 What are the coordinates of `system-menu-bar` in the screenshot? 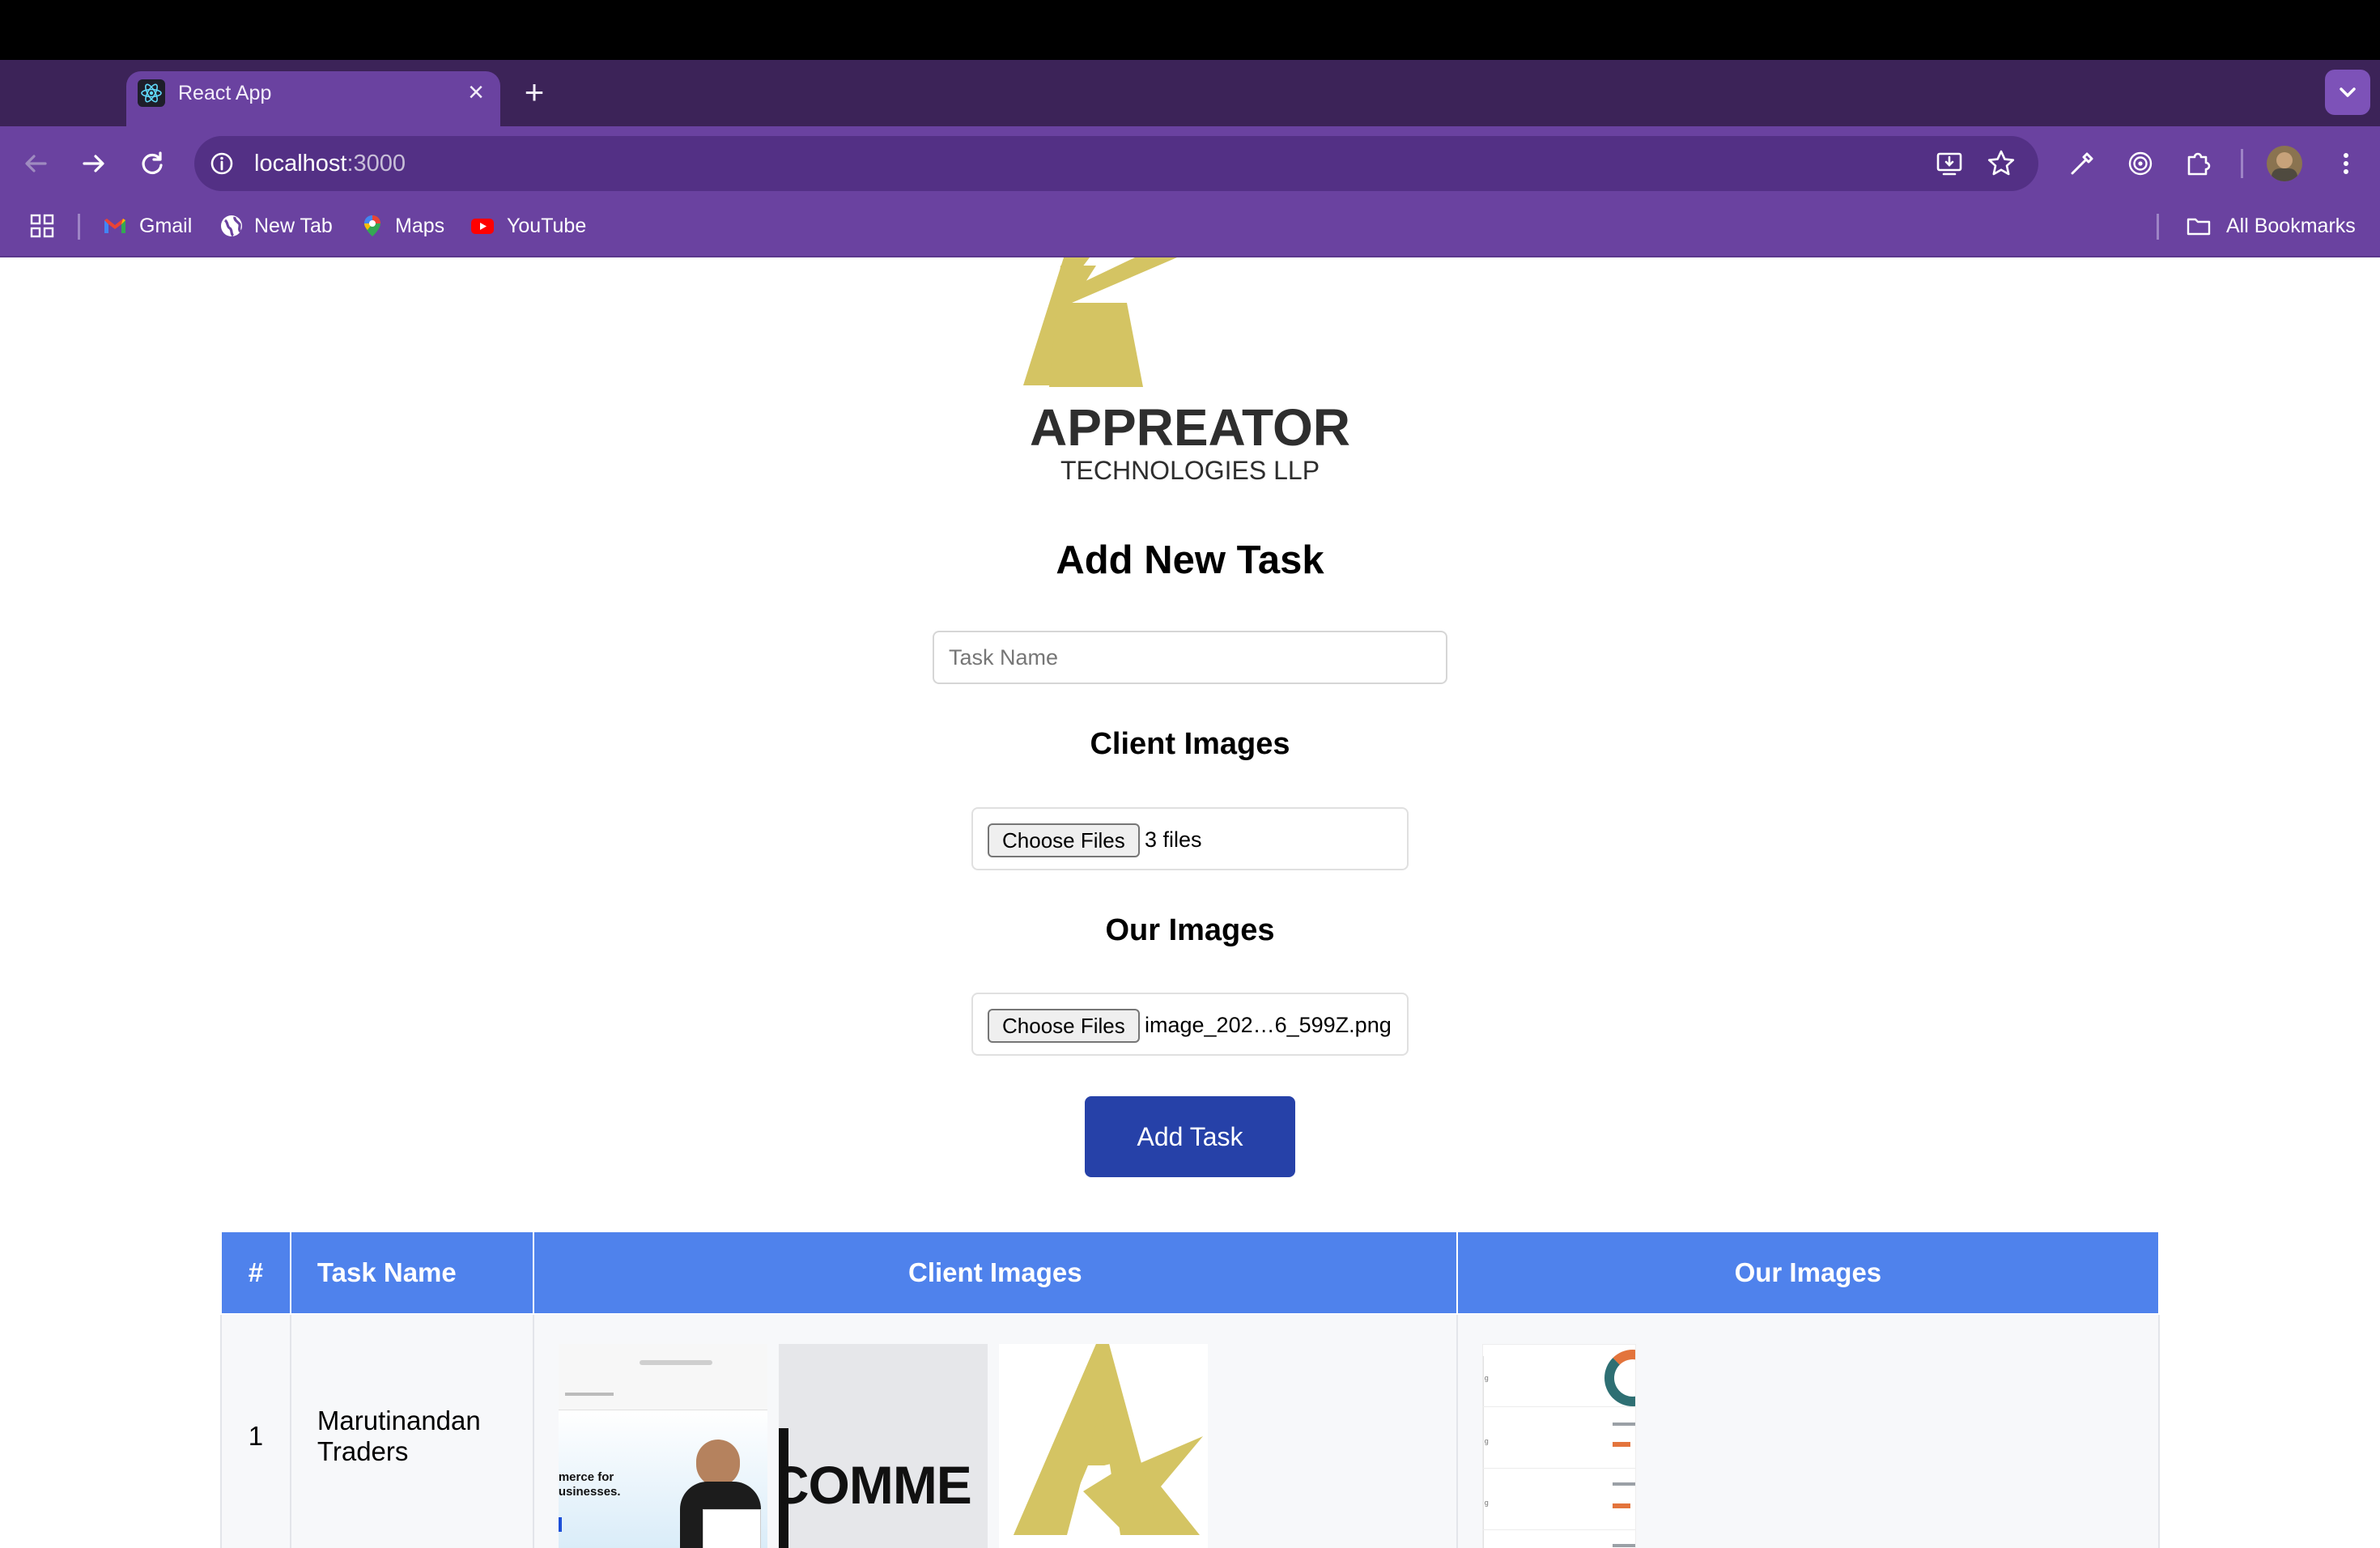 It's located at (1190, 30).